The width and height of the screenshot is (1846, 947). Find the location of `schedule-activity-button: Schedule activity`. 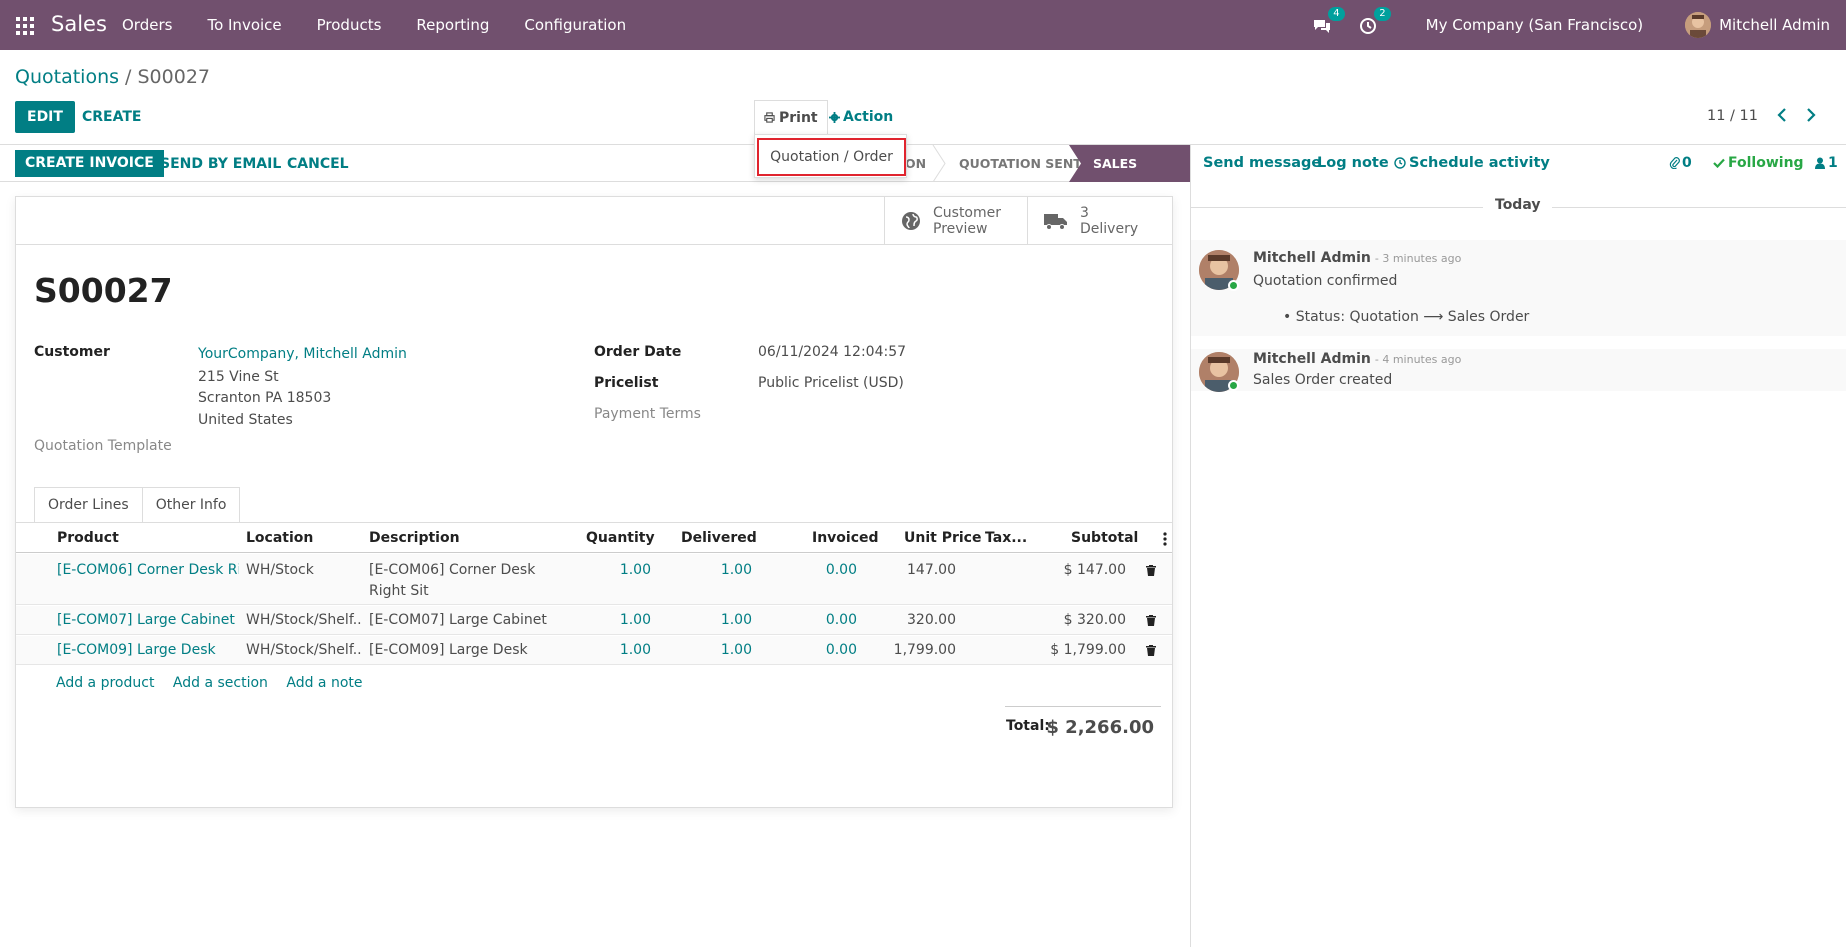

schedule-activity-button: Schedule activity is located at coordinates (1472, 163).